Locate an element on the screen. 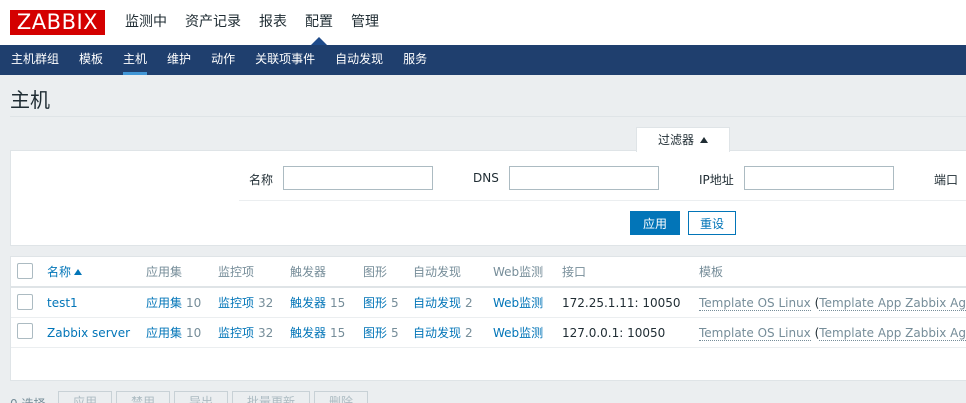 The width and height of the screenshot is (966, 403). header-interface: 接口 is located at coordinates (574, 272).